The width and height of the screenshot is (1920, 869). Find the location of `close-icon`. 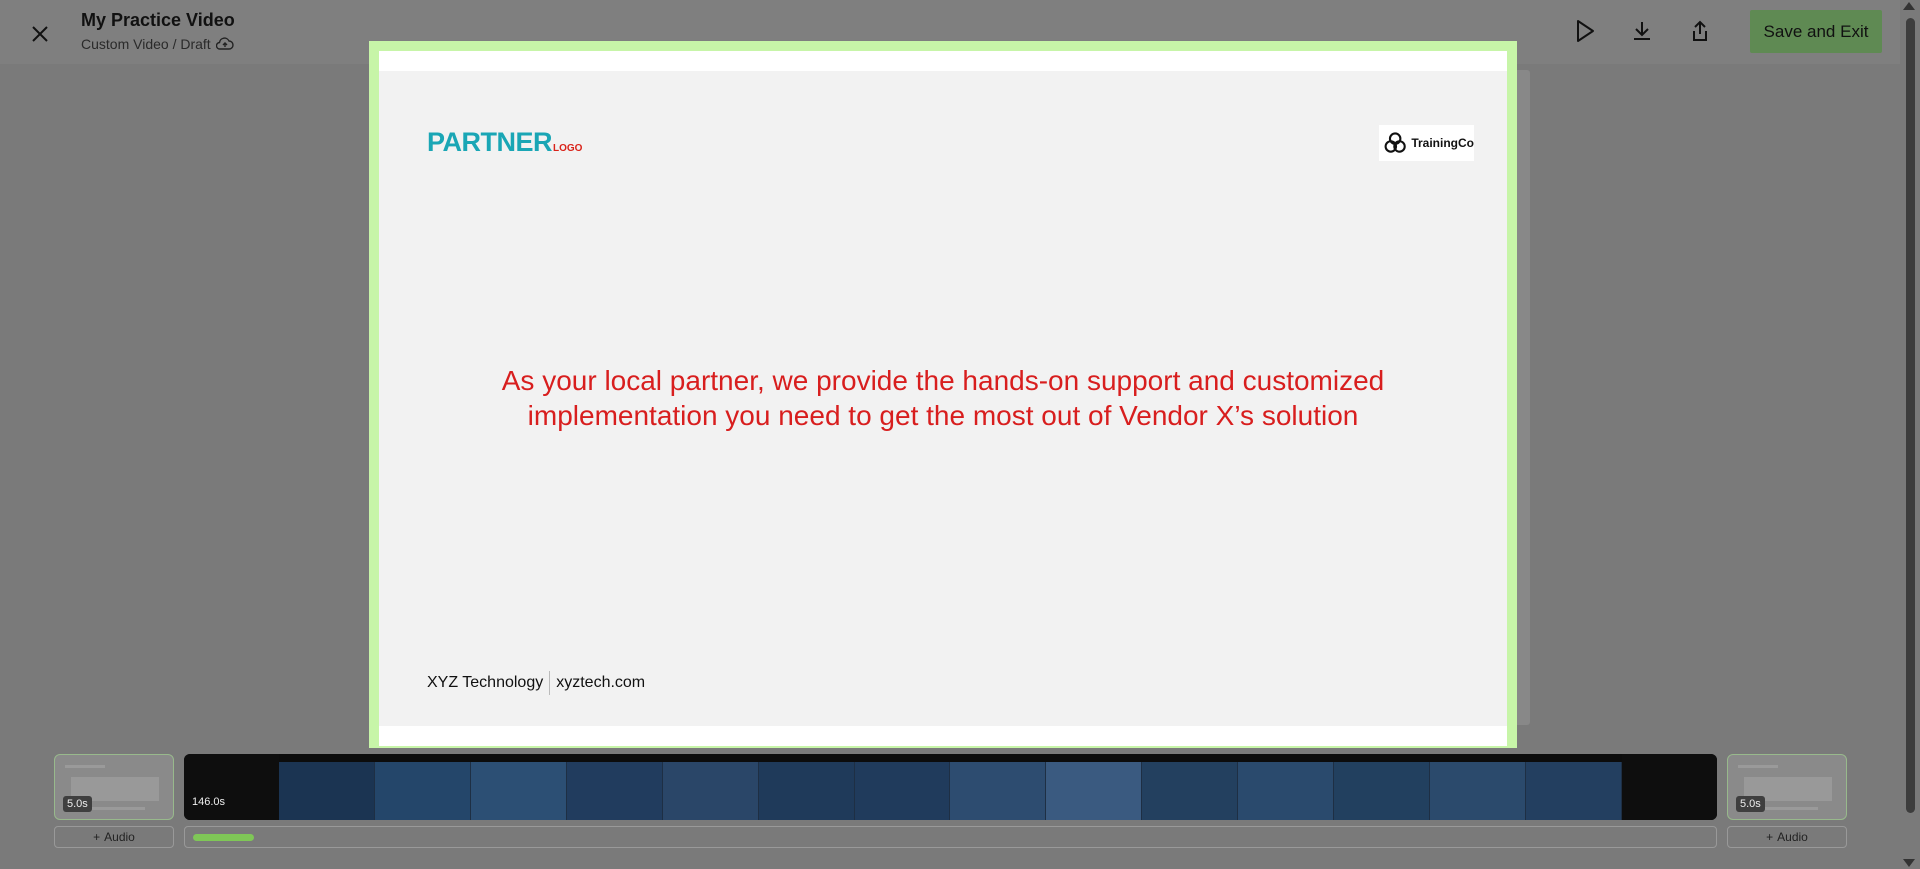

close-icon is located at coordinates (40, 34).